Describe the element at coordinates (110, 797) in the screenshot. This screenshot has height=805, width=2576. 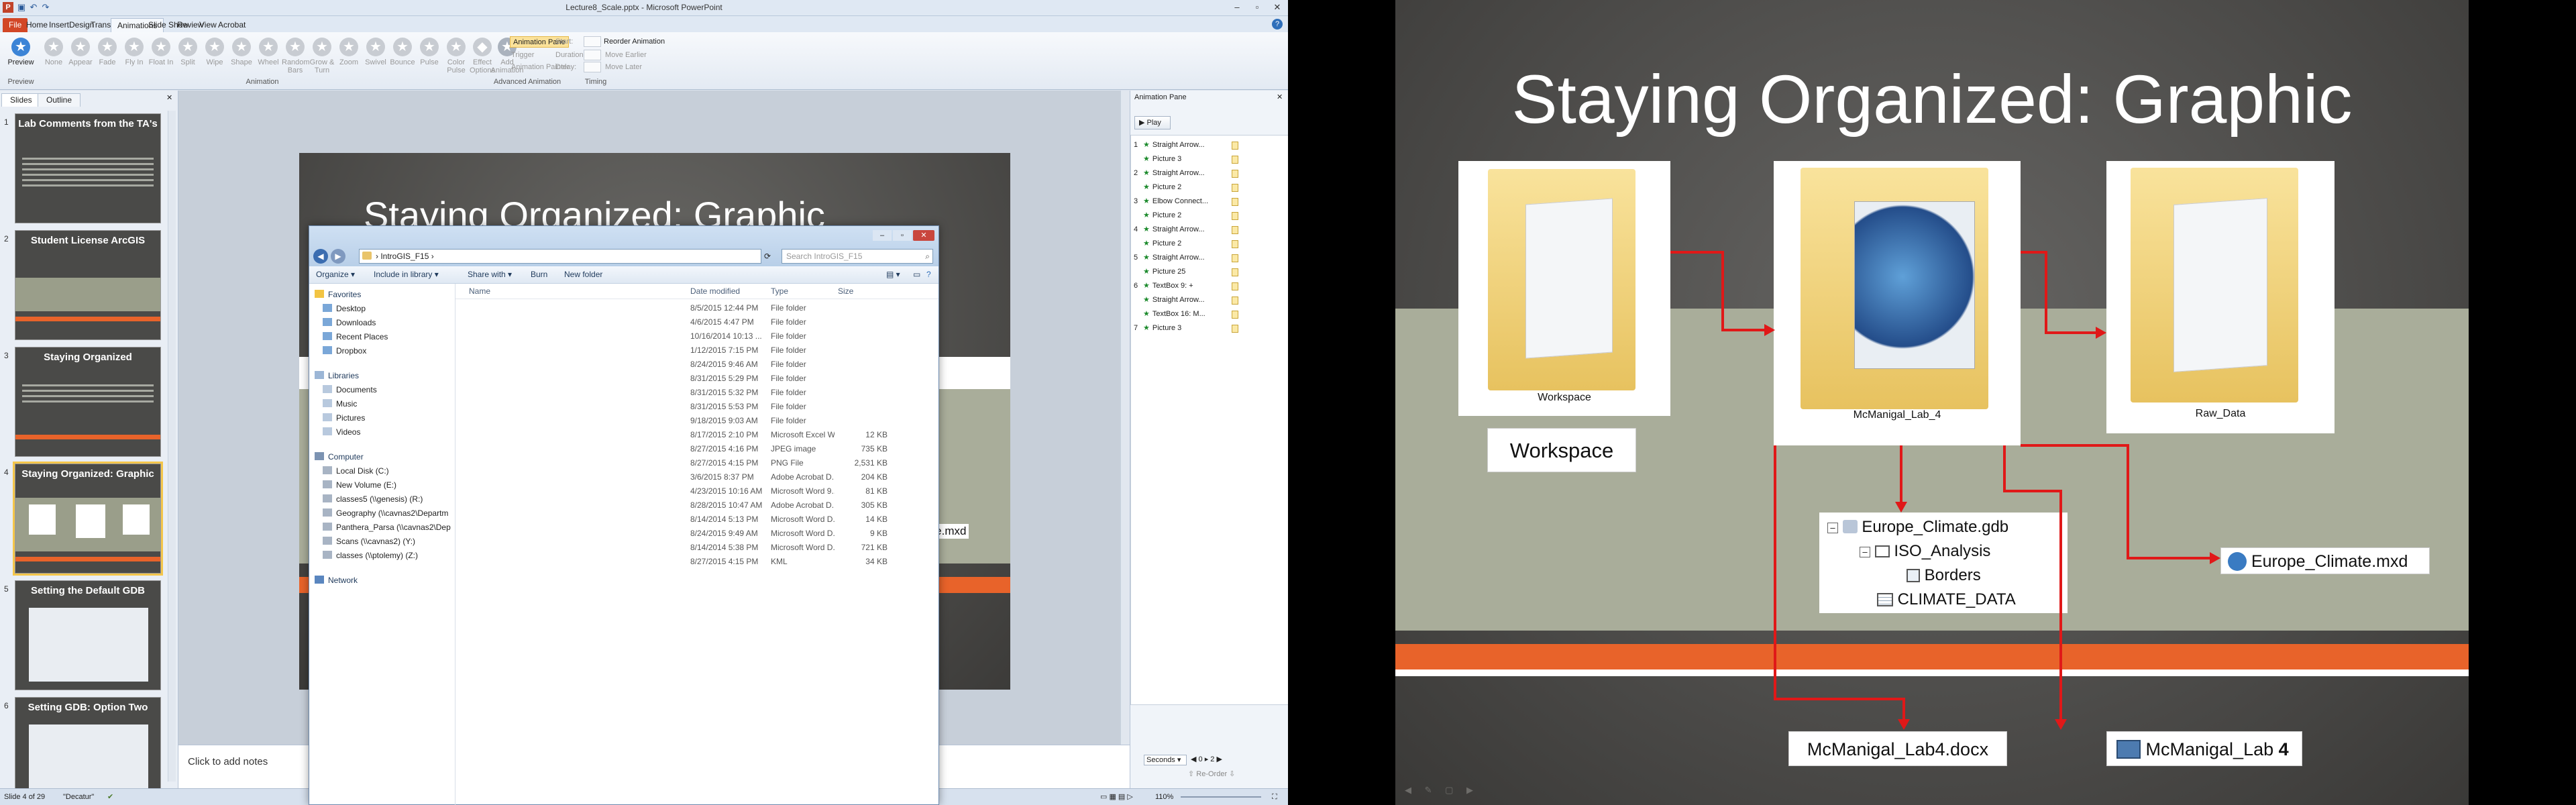
I see `spellcheck-icon: ✔` at that location.